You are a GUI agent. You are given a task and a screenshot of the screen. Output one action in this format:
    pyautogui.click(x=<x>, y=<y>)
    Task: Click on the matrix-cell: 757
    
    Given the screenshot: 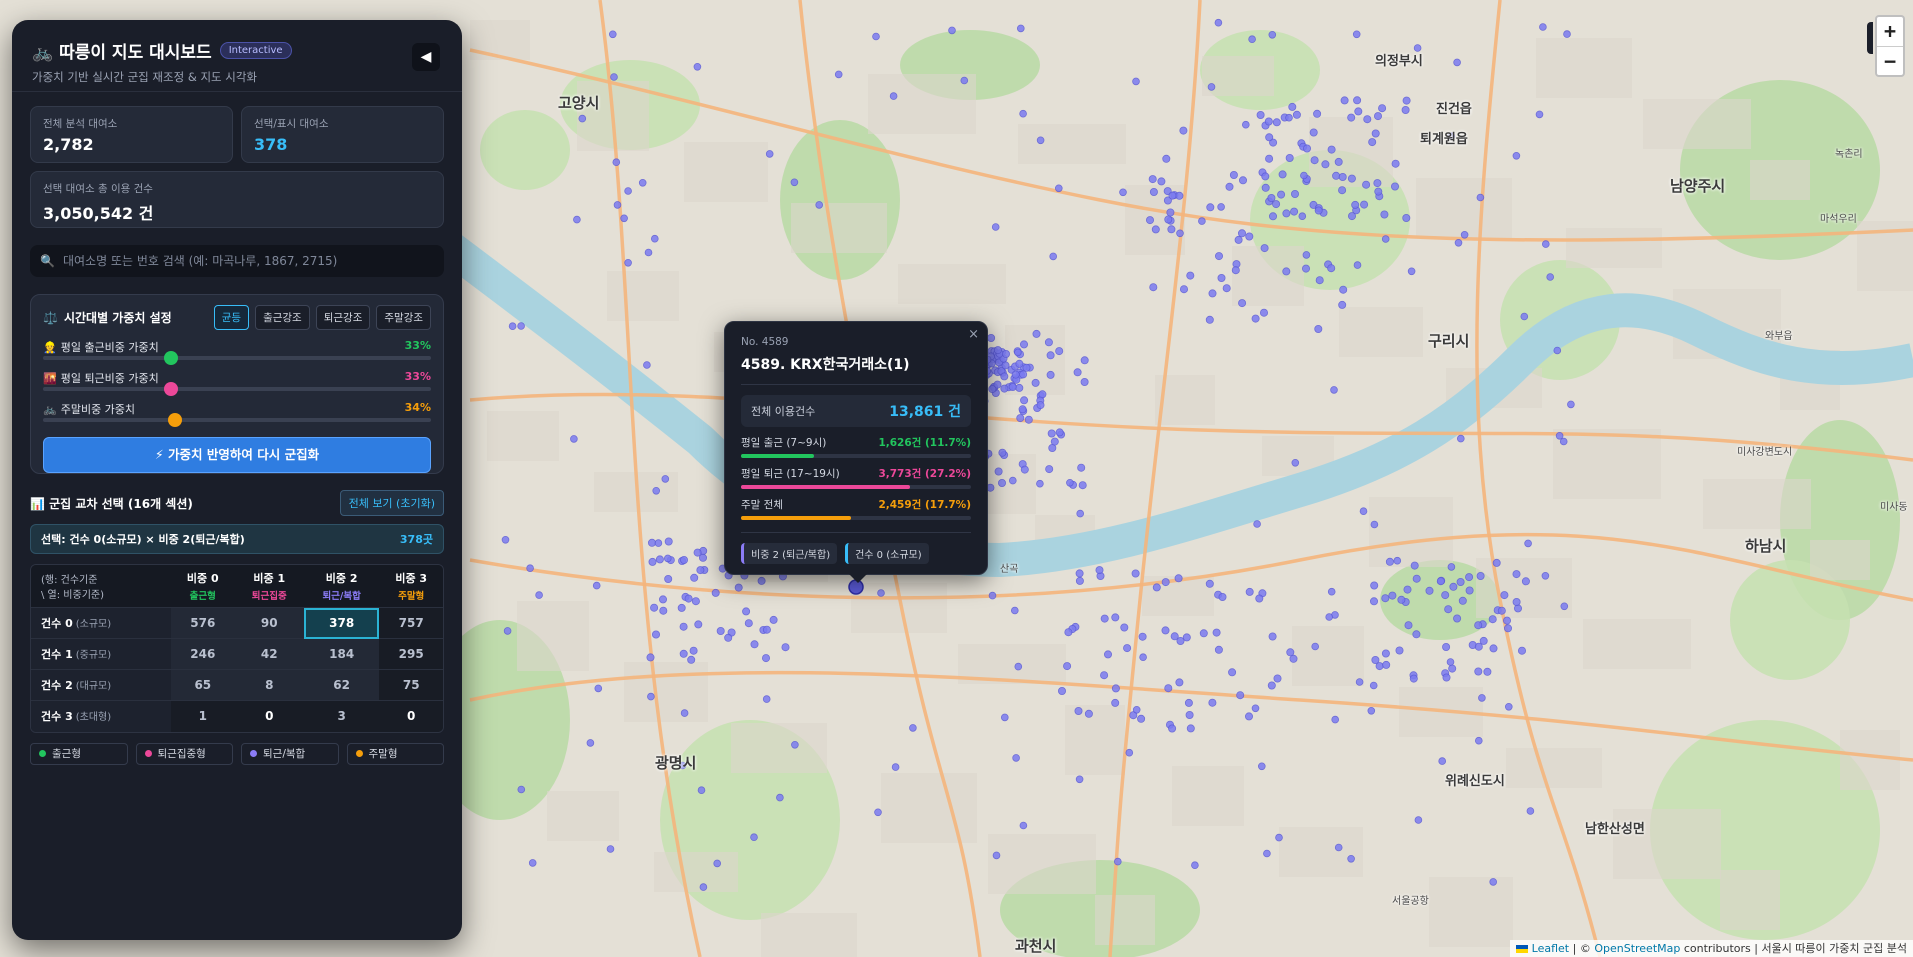 What is the action you would take?
    pyautogui.click(x=411, y=623)
    